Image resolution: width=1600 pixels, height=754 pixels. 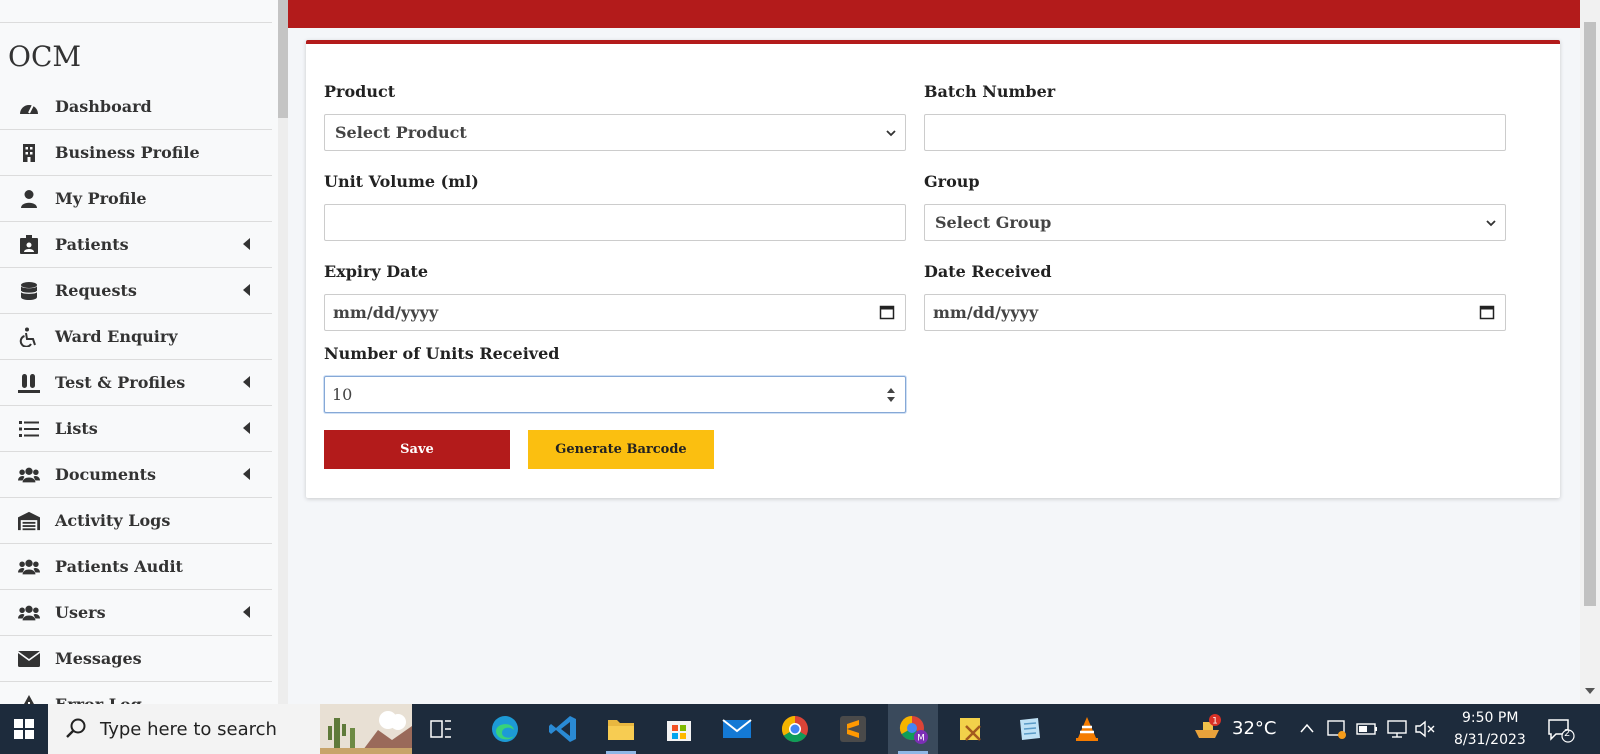 What do you see at coordinates (29, 153) in the screenshot?
I see `building-icon` at bounding box center [29, 153].